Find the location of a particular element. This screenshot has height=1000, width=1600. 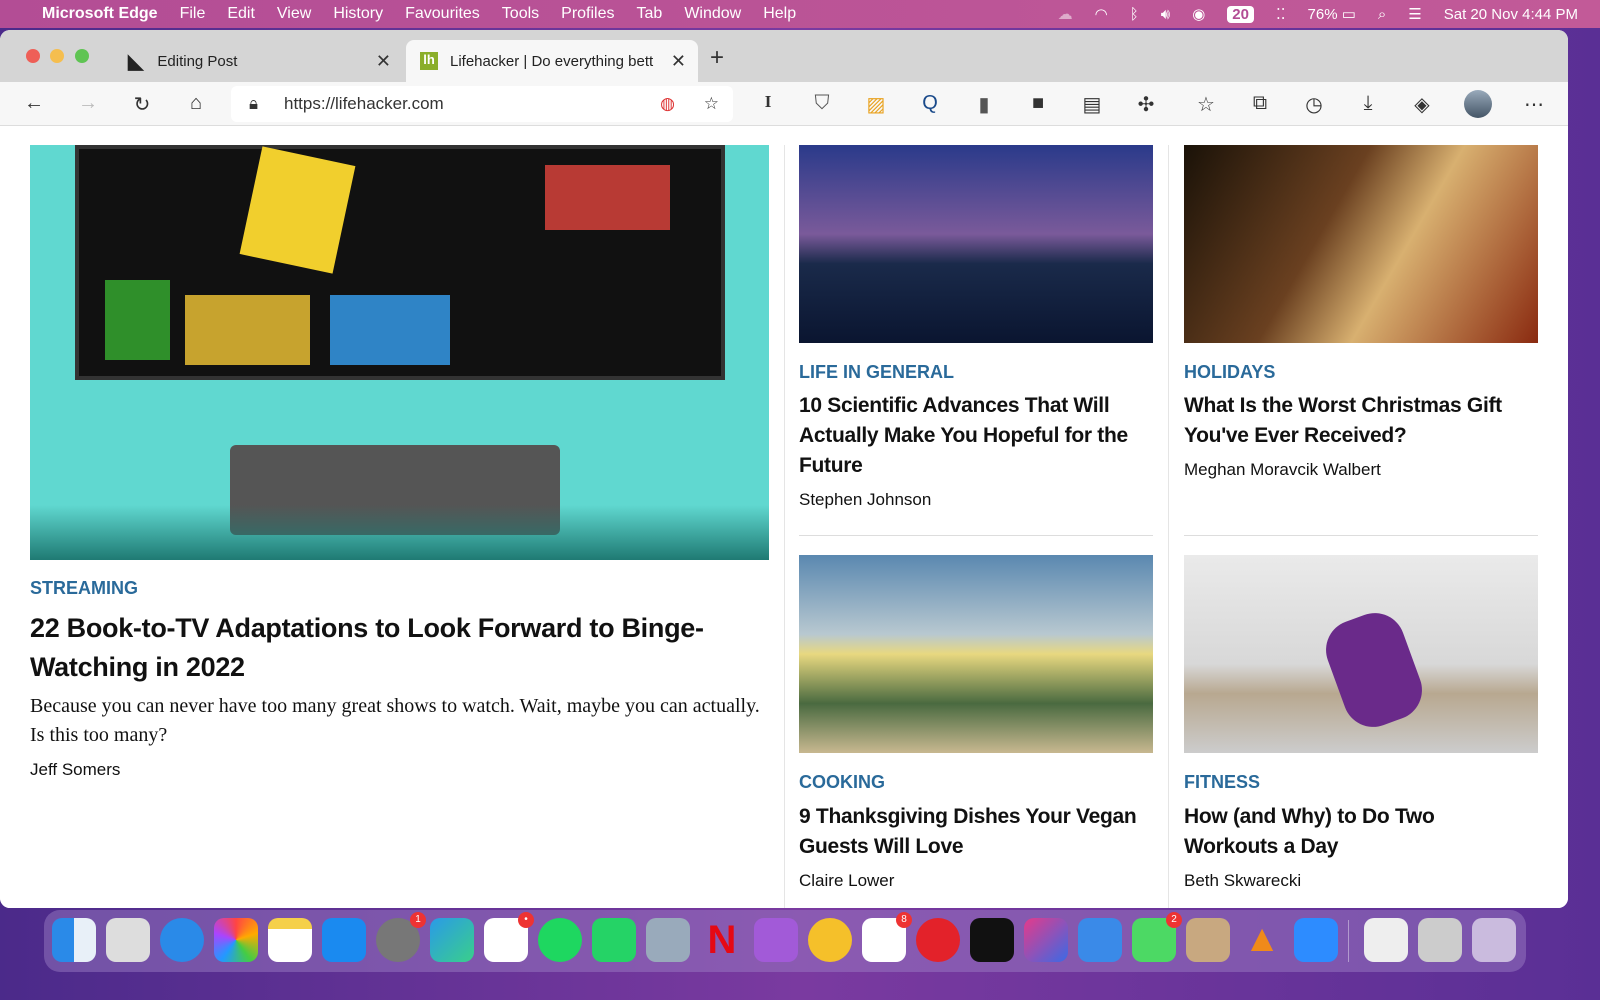

menu-edit: Edit is located at coordinates (241, 14).